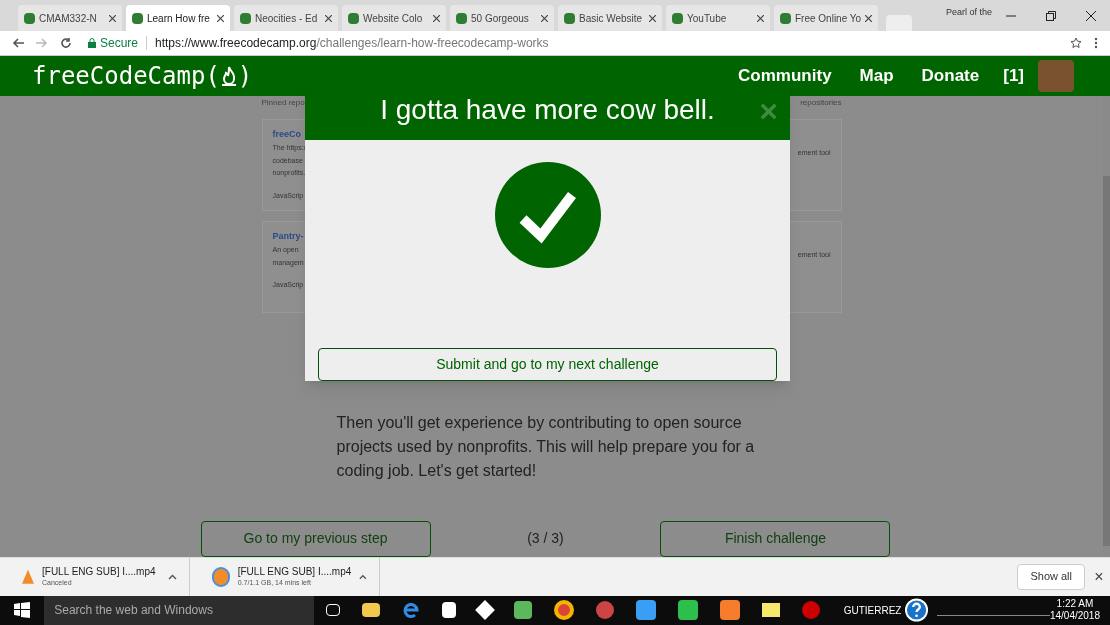 This screenshot has width=1110, height=625. I want to click on browser-tab: Free Online Yo, so click(826, 18).